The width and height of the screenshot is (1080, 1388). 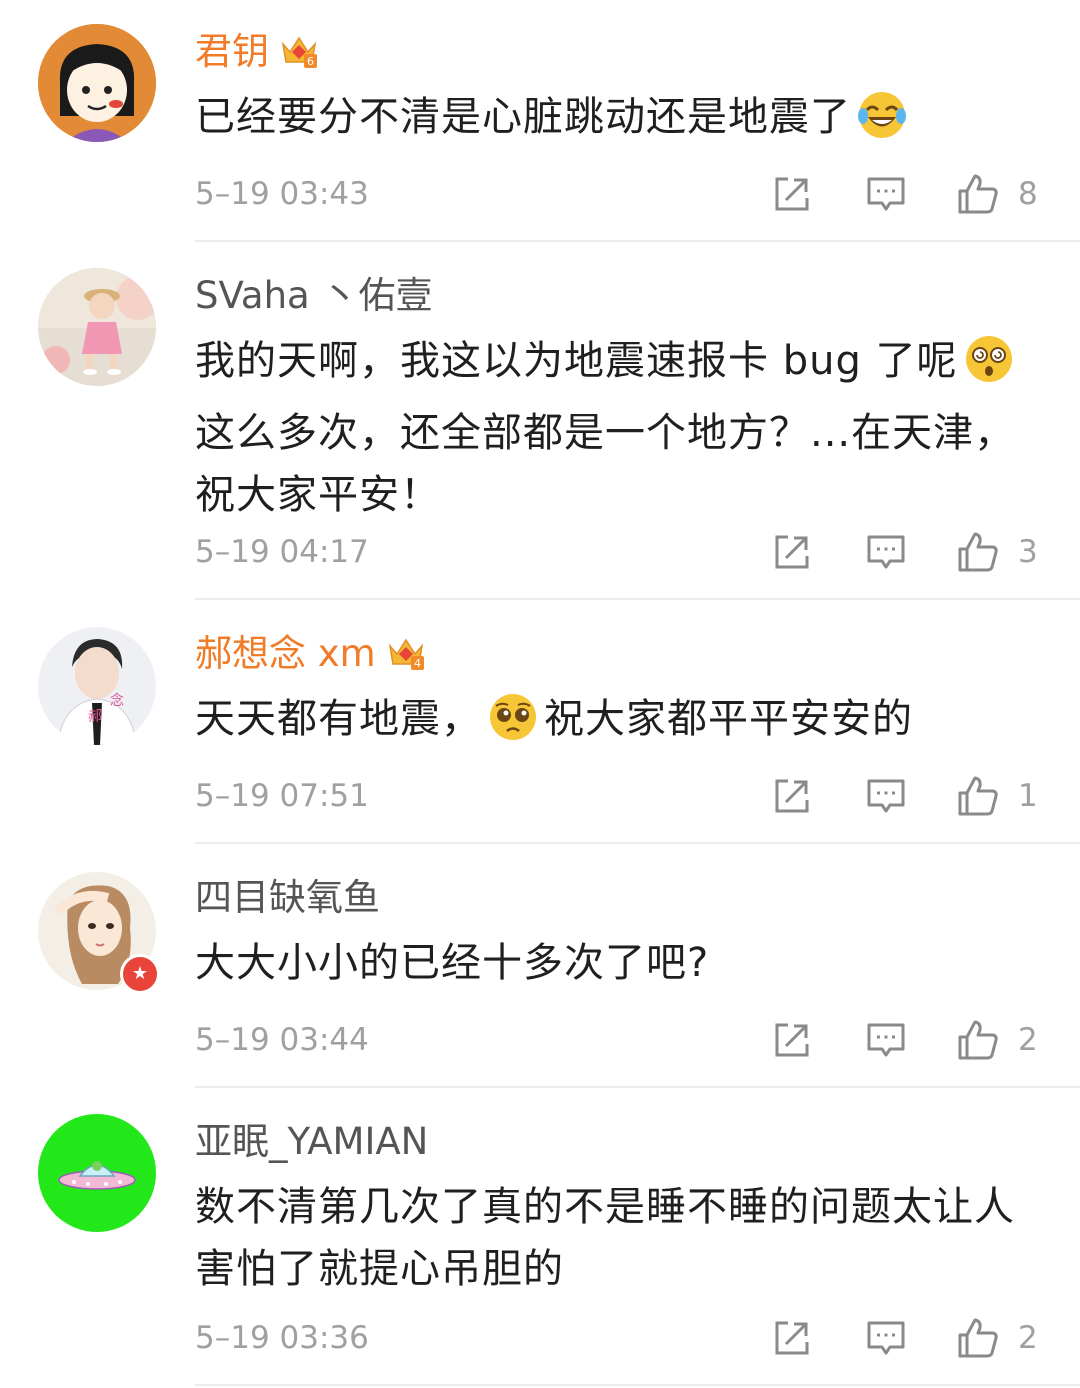 I want to click on username: 君钥 6, so click(x=257, y=55).